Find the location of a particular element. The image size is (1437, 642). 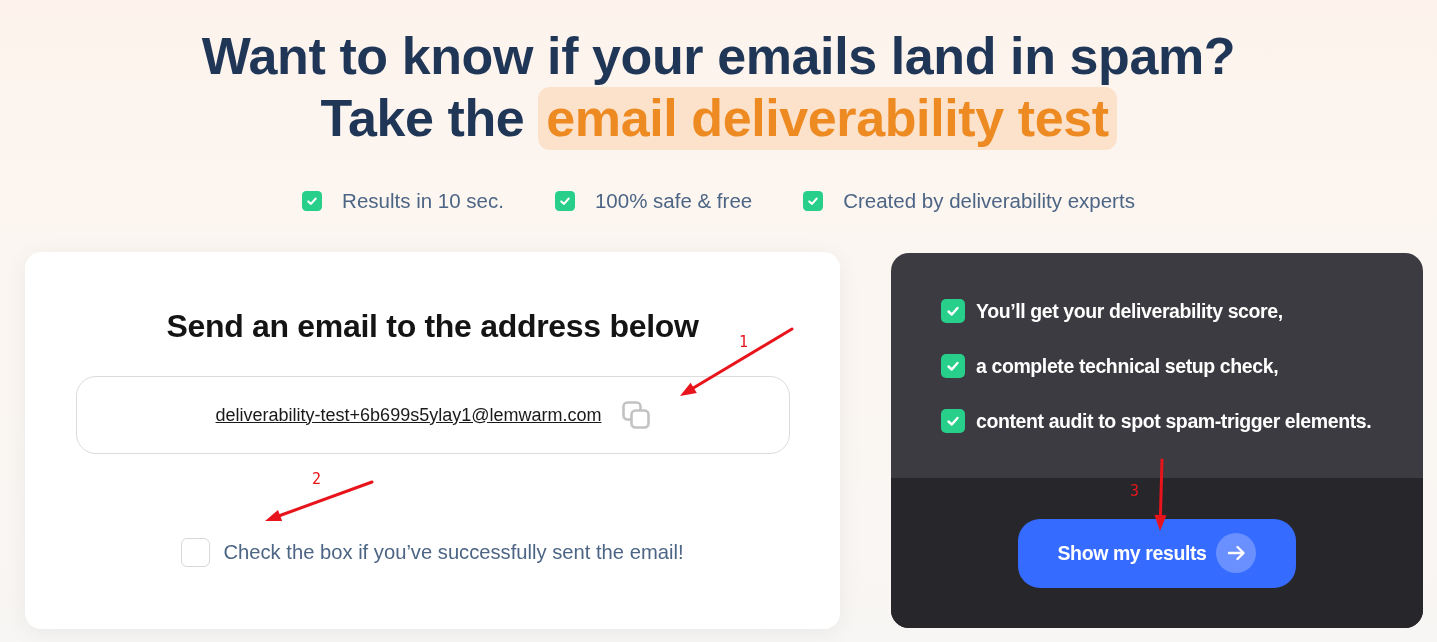

benefit-label: a complete technical setup check, is located at coordinates (1127, 366).